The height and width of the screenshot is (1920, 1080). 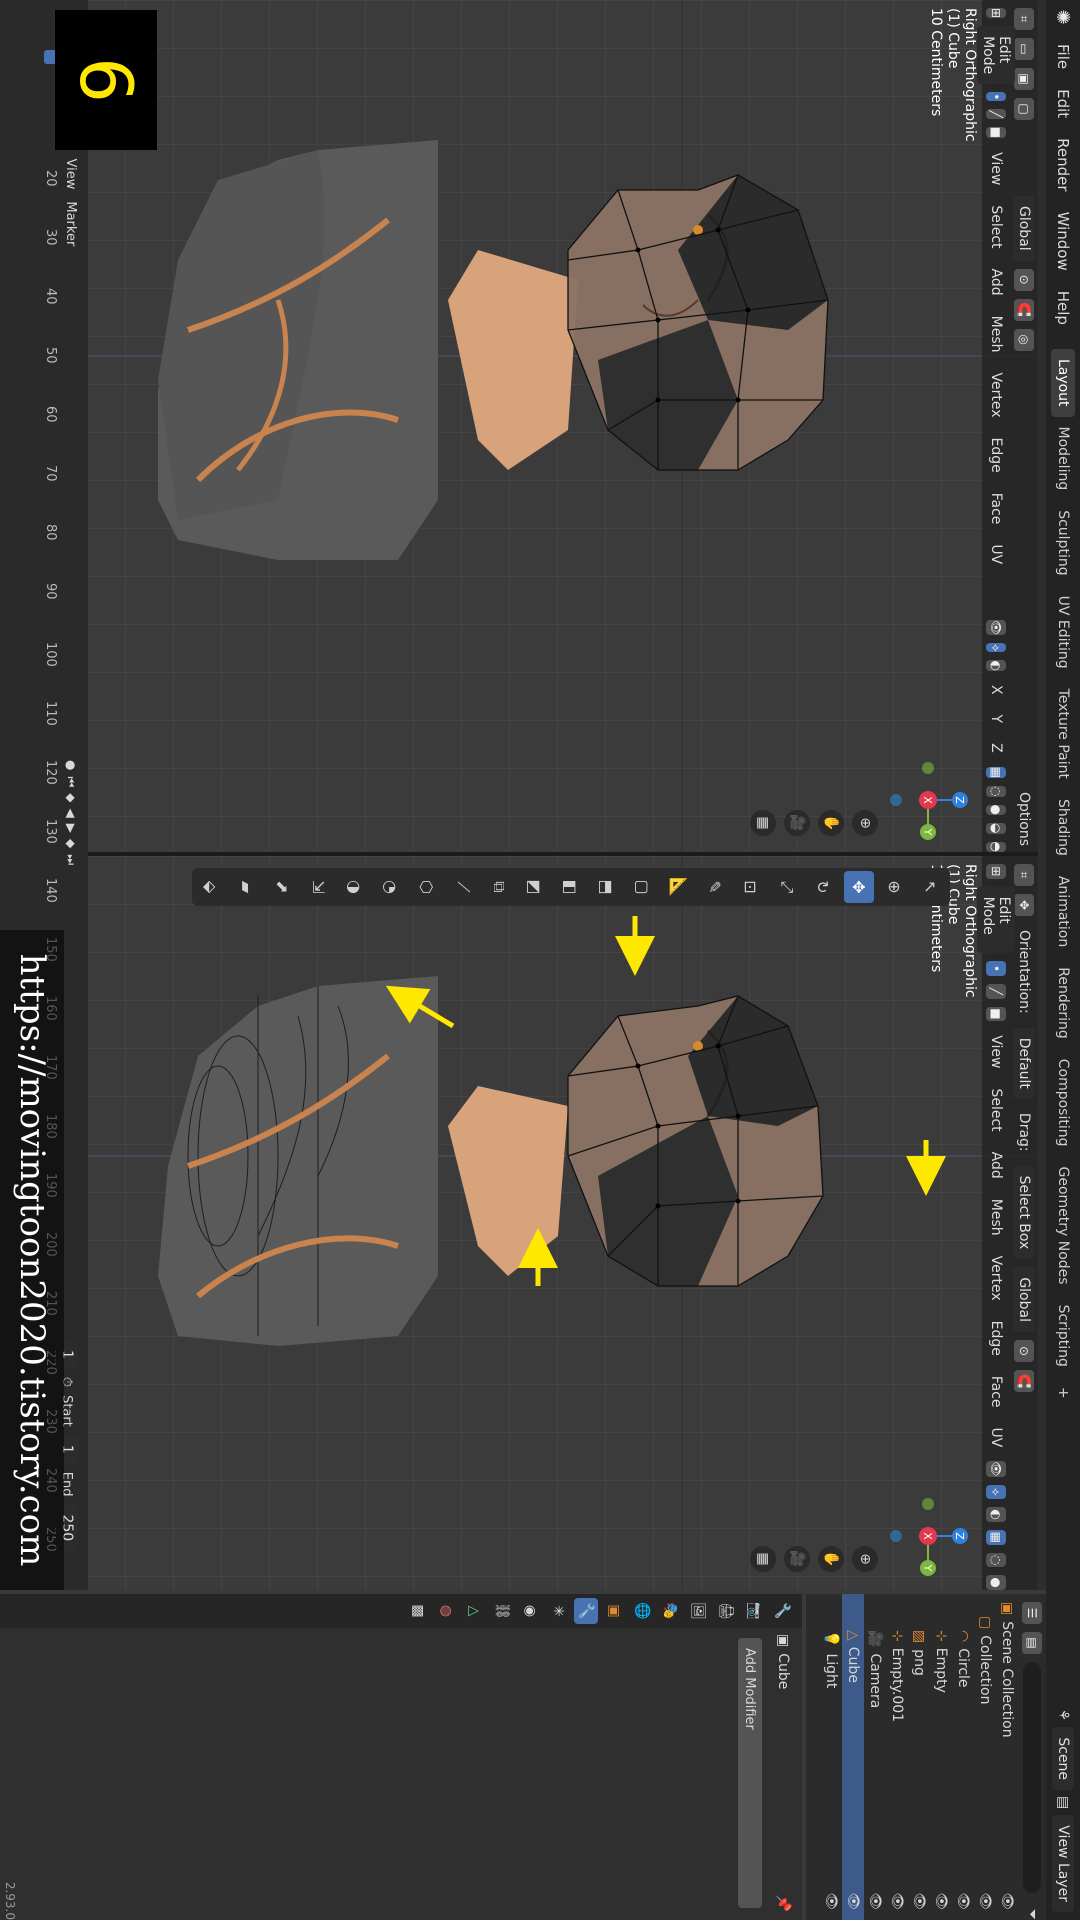 What do you see at coordinates (427, 887) in the screenshot?
I see `poly-build-tool-icon: ⬡` at bounding box center [427, 887].